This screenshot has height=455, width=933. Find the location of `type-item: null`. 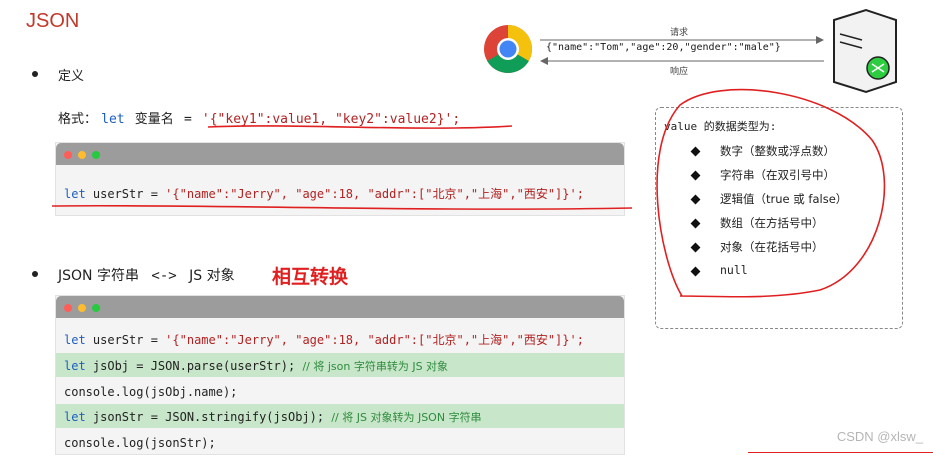

type-item: null is located at coordinates (734, 270).